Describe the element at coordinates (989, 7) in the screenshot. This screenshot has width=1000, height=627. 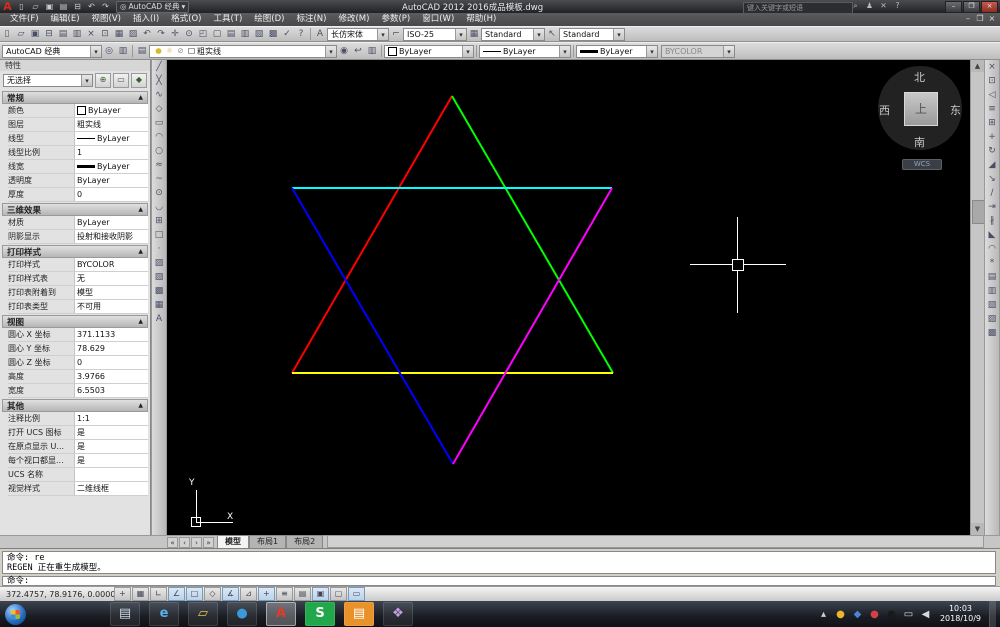
I see `close-button: ×` at that location.